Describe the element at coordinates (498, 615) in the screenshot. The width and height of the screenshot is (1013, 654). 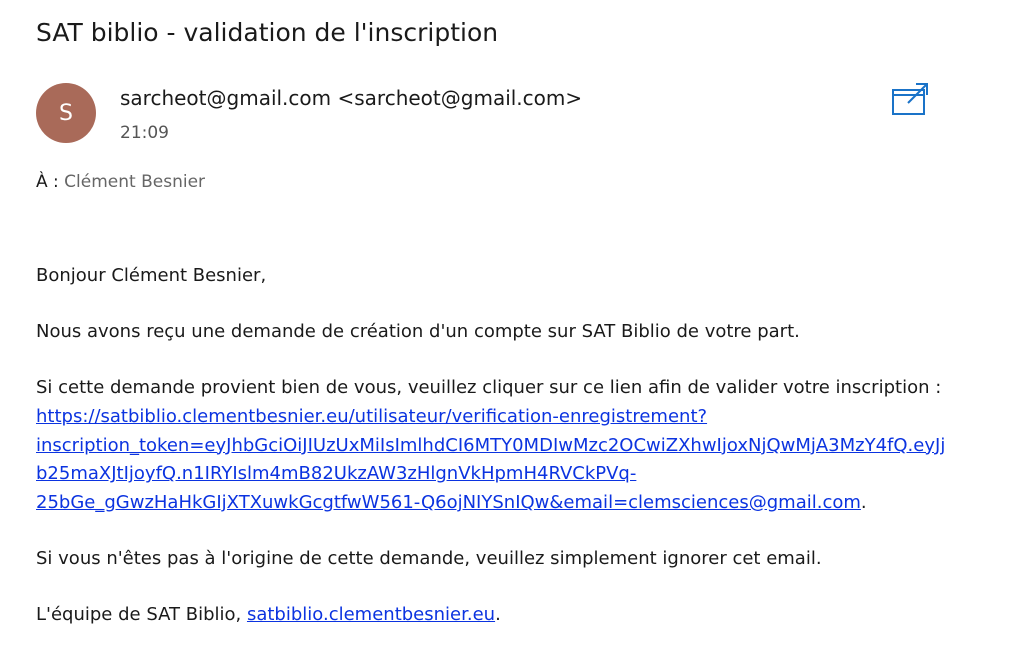
I see `signature-period: .` at that location.